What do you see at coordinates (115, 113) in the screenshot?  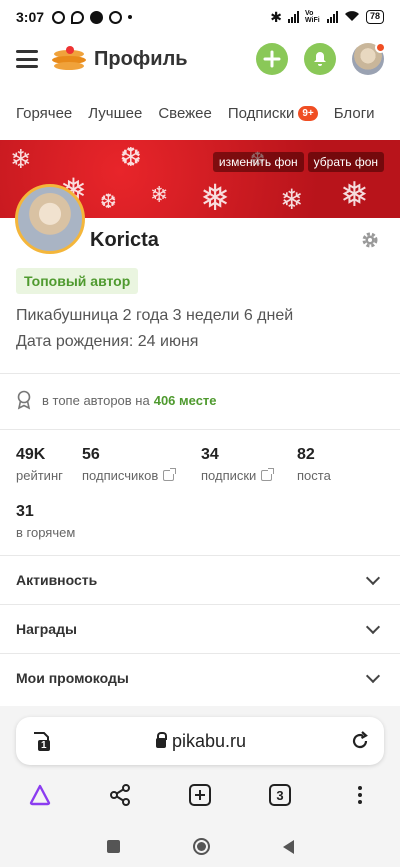 I see `tab-best: Лучшее` at bounding box center [115, 113].